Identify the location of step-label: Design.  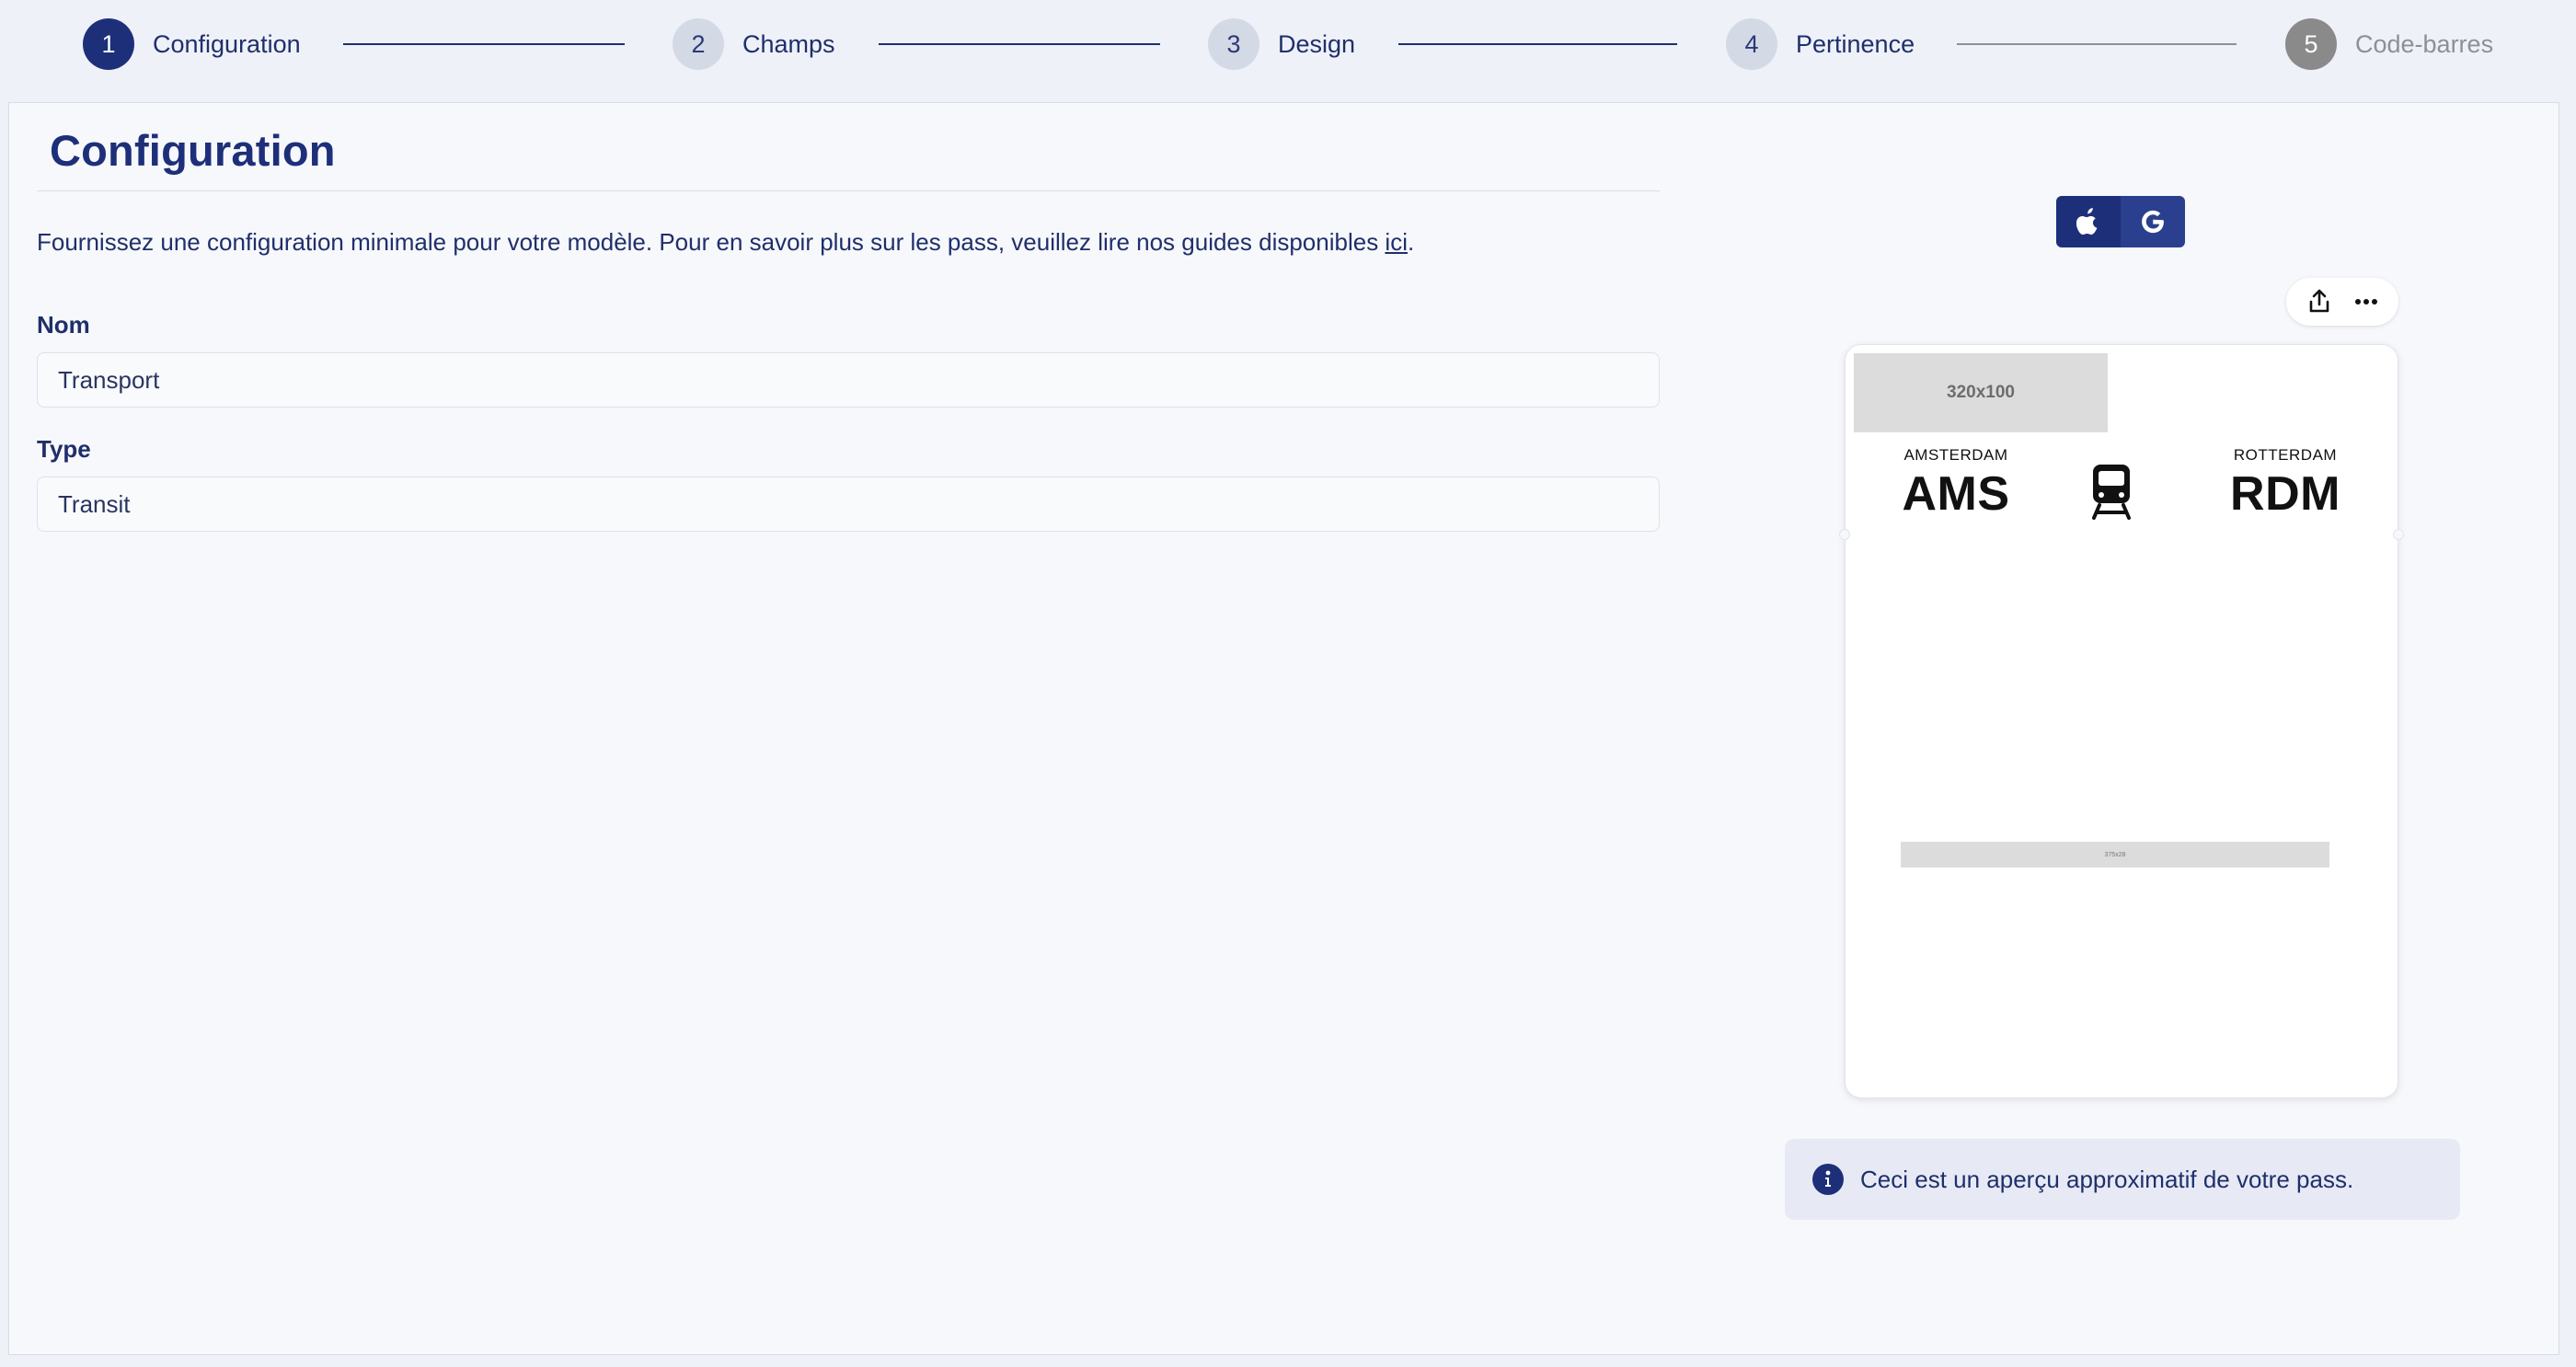
(1317, 44).